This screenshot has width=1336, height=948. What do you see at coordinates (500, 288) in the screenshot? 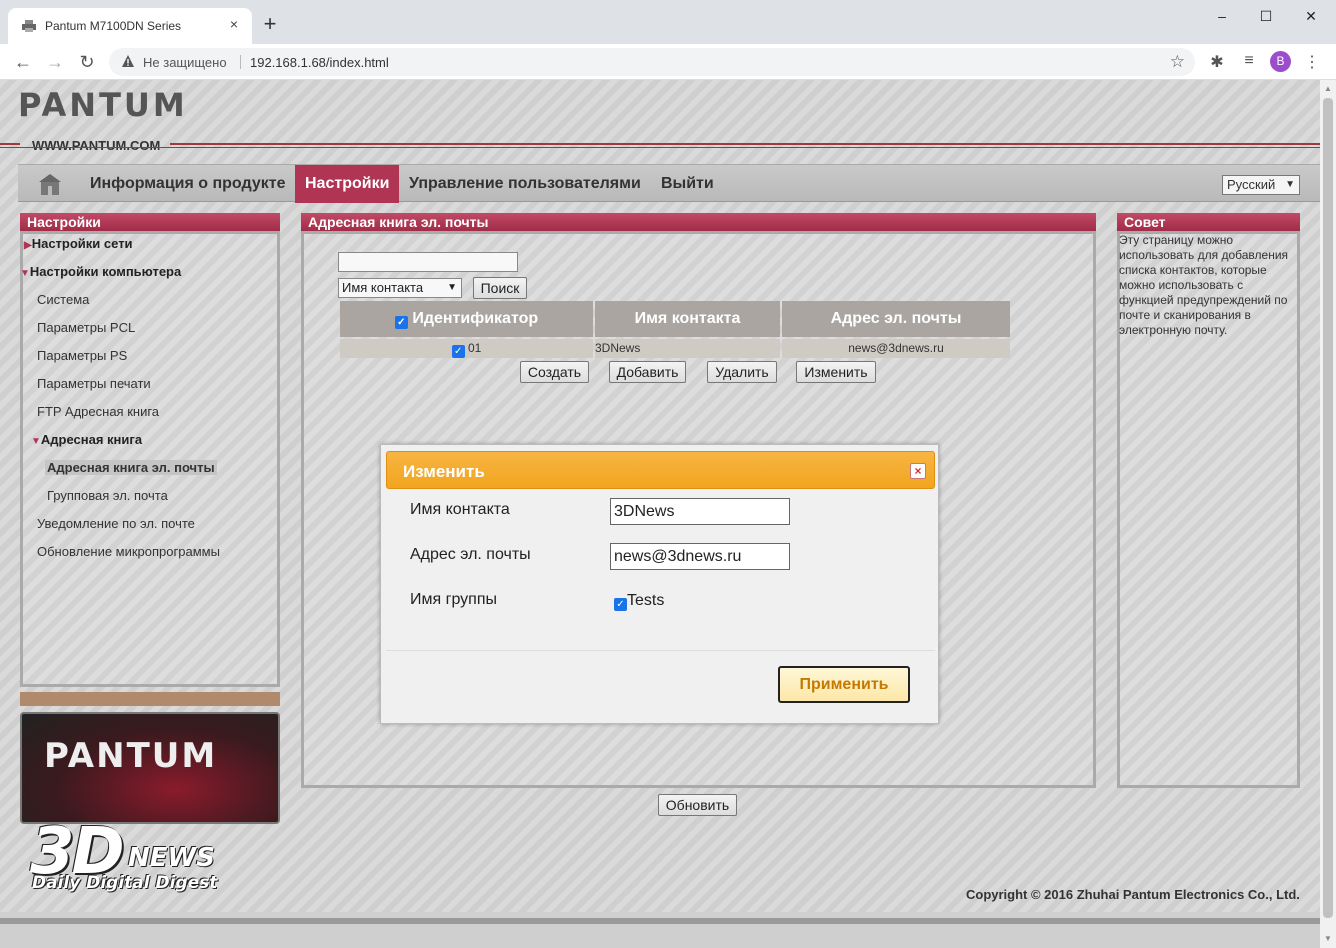
I see `search-button: Поиск` at bounding box center [500, 288].